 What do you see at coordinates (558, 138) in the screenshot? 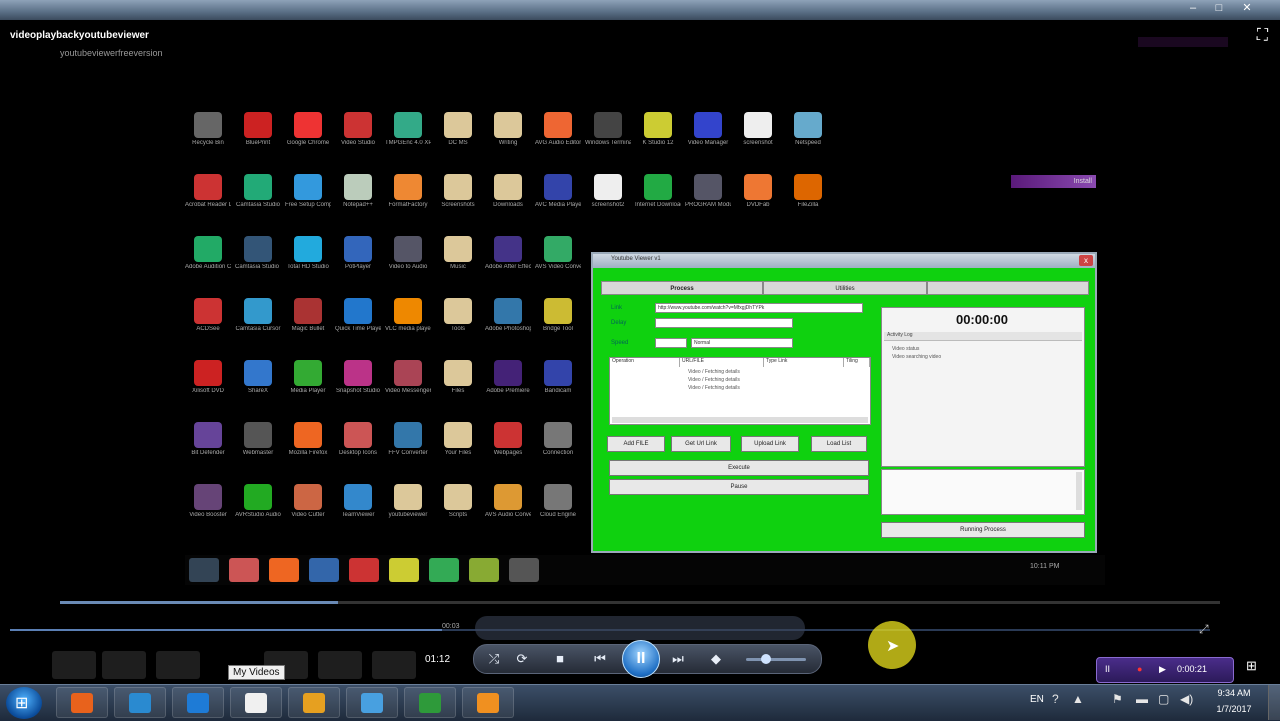
I see `desktop-icon: AVG Audio Editor` at bounding box center [558, 138].